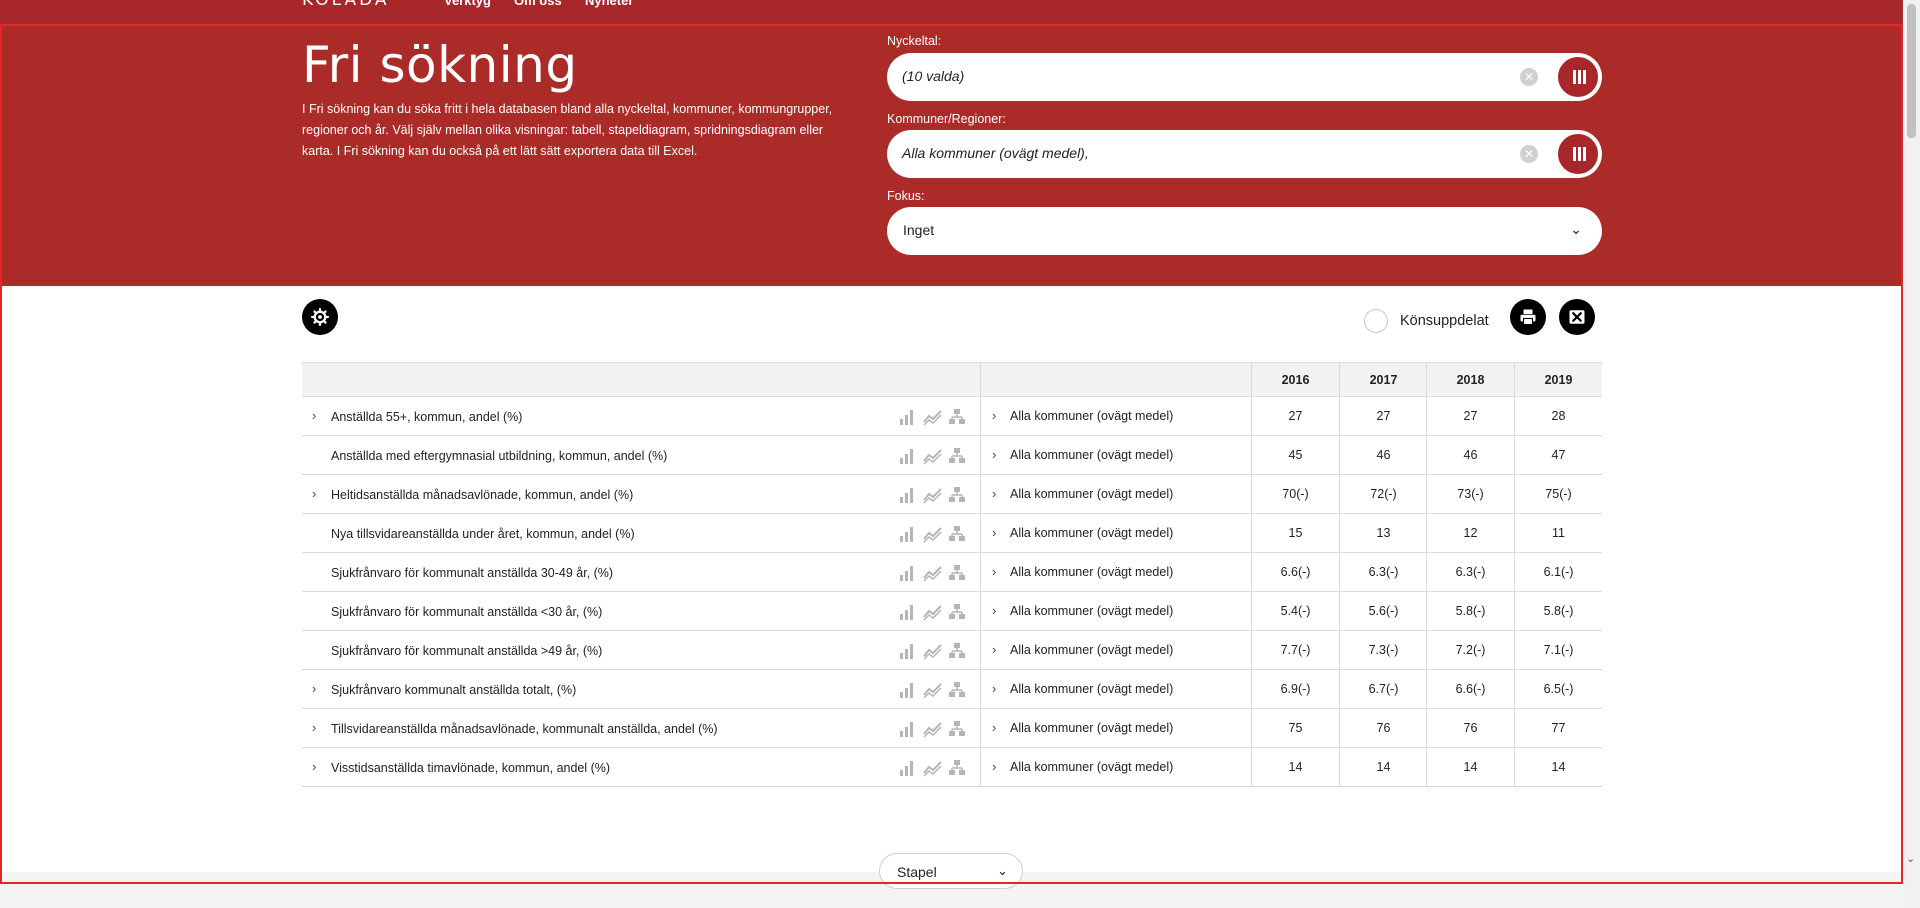  Describe the element at coordinates (1578, 154) in the screenshot. I see `kommuner-picker-button` at that location.